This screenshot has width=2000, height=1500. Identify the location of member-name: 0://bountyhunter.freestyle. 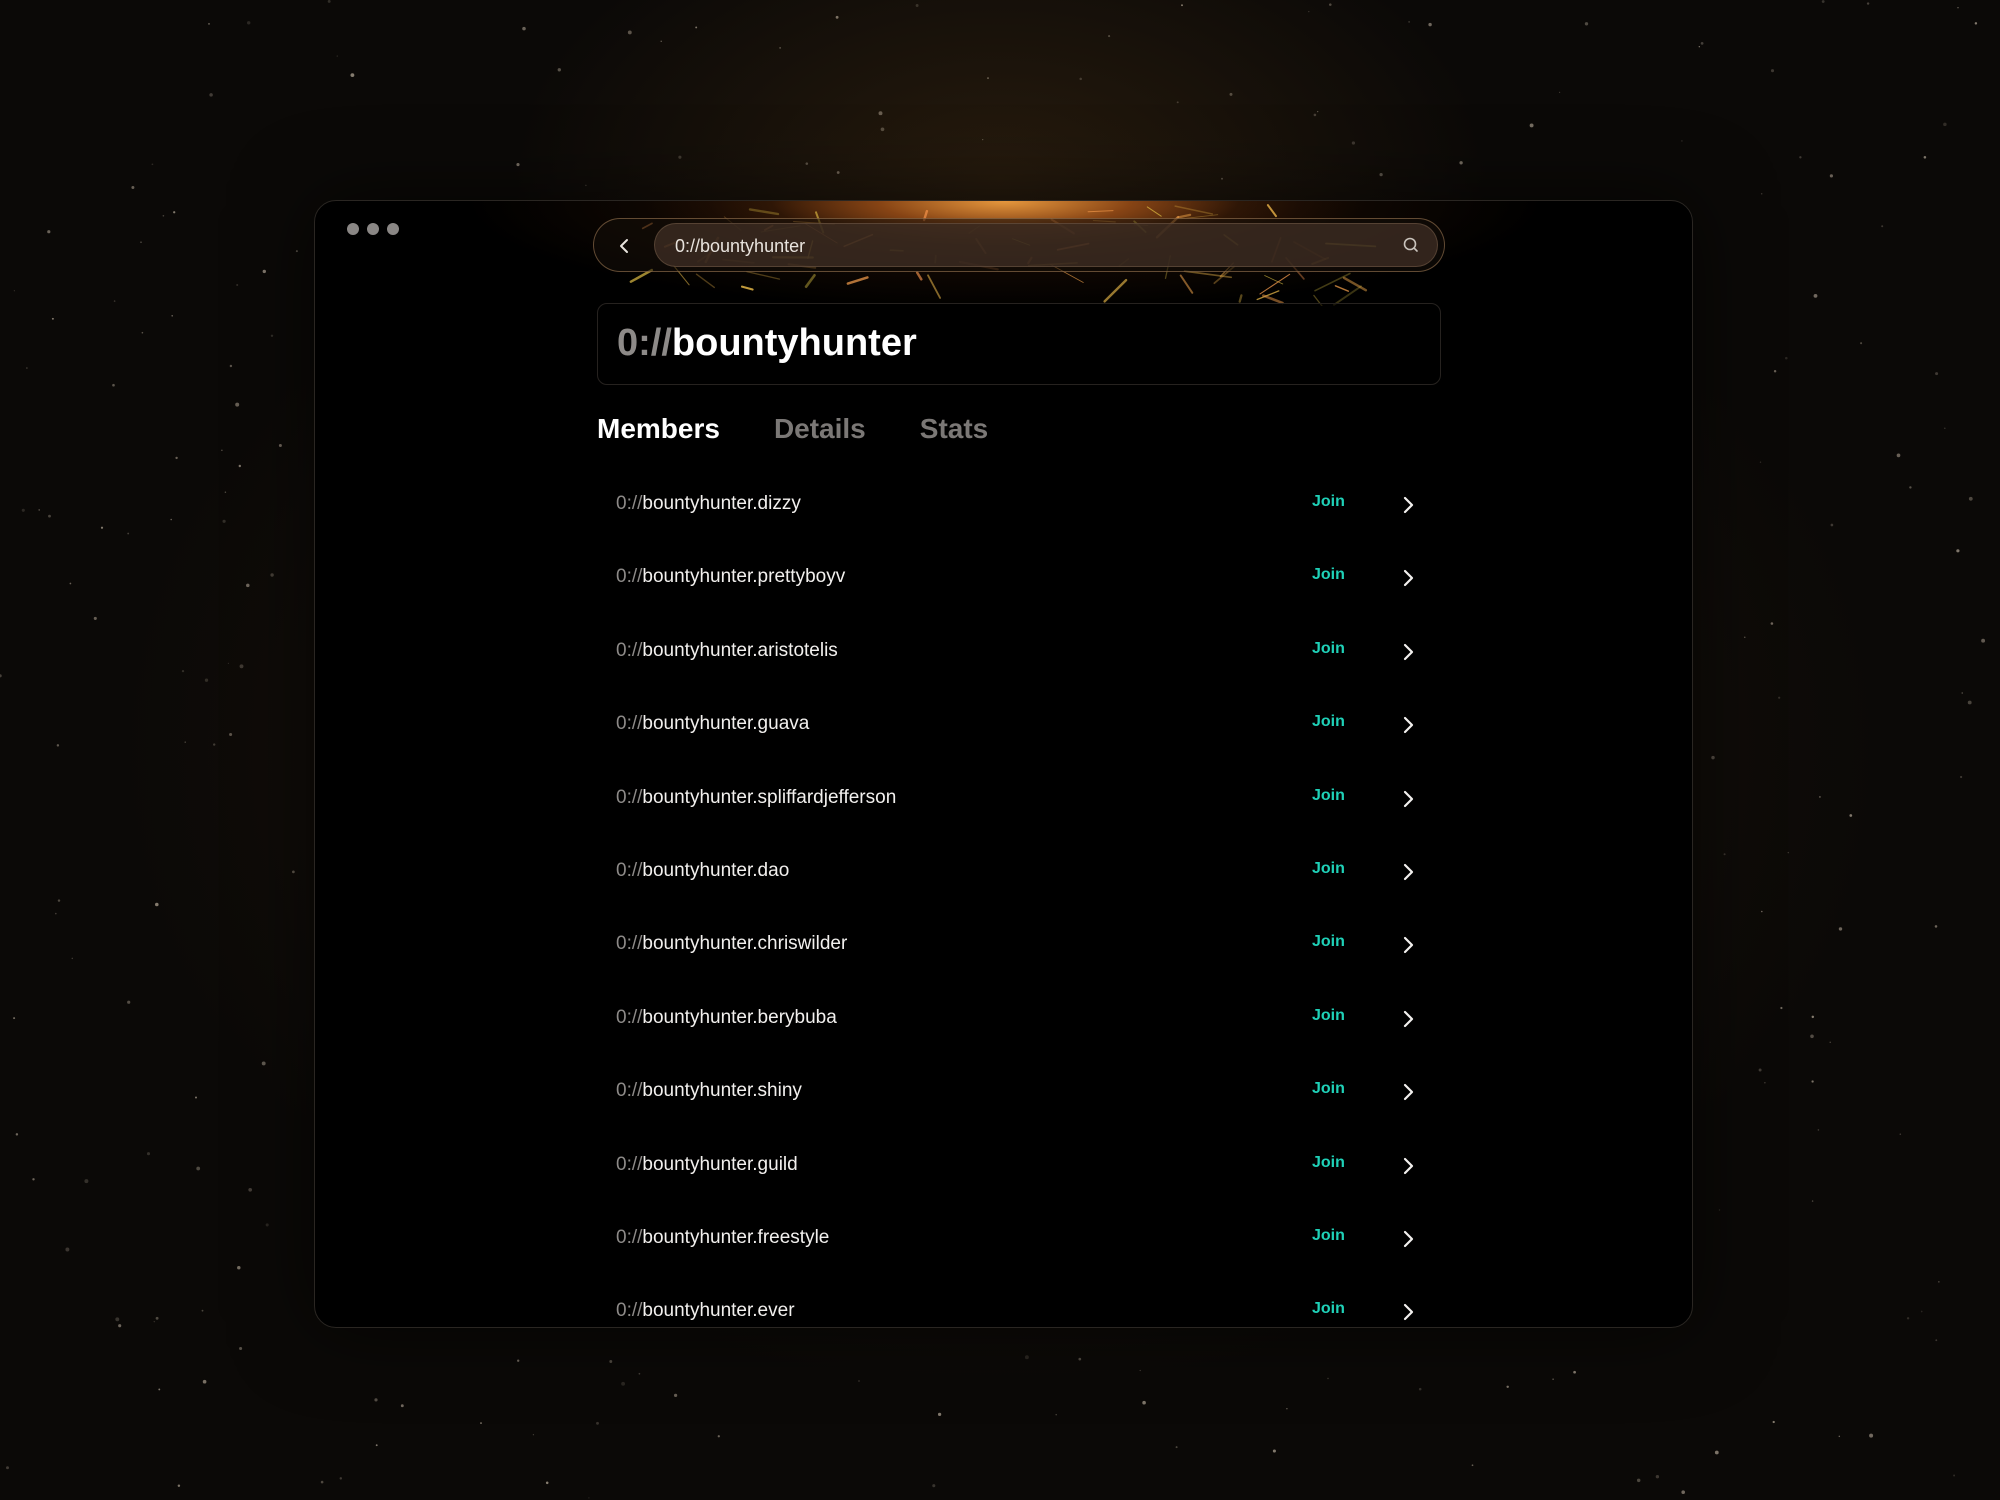
(722, 1238).